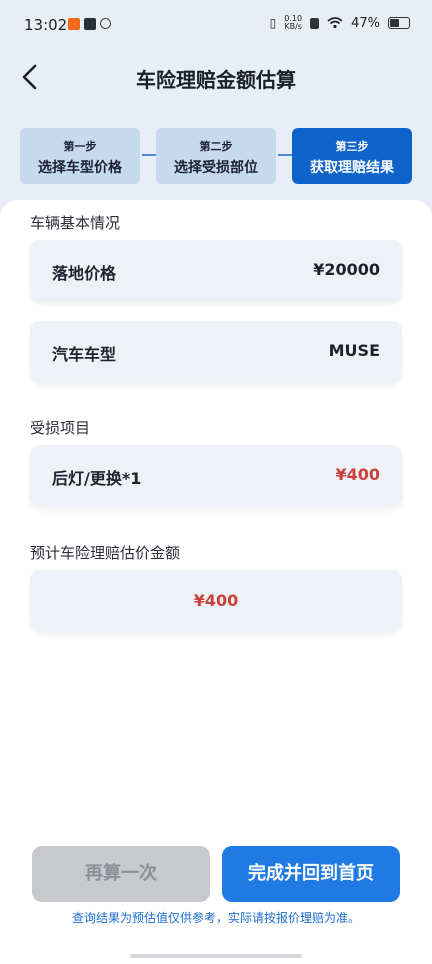  I want to click on step-1-label: 选择车型价格, so click(80, 168).